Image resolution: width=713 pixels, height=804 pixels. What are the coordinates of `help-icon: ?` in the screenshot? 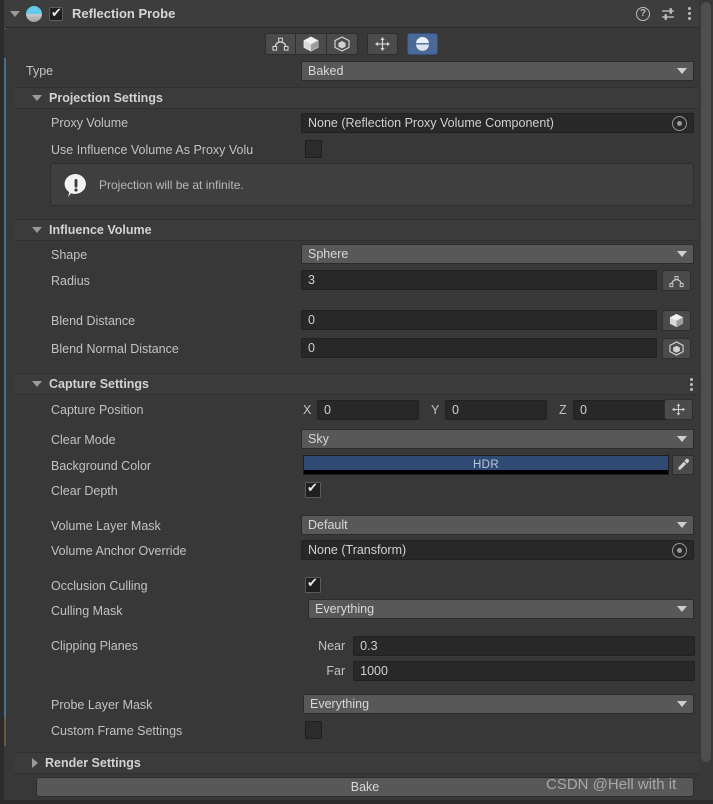 It's located at (643, 13).